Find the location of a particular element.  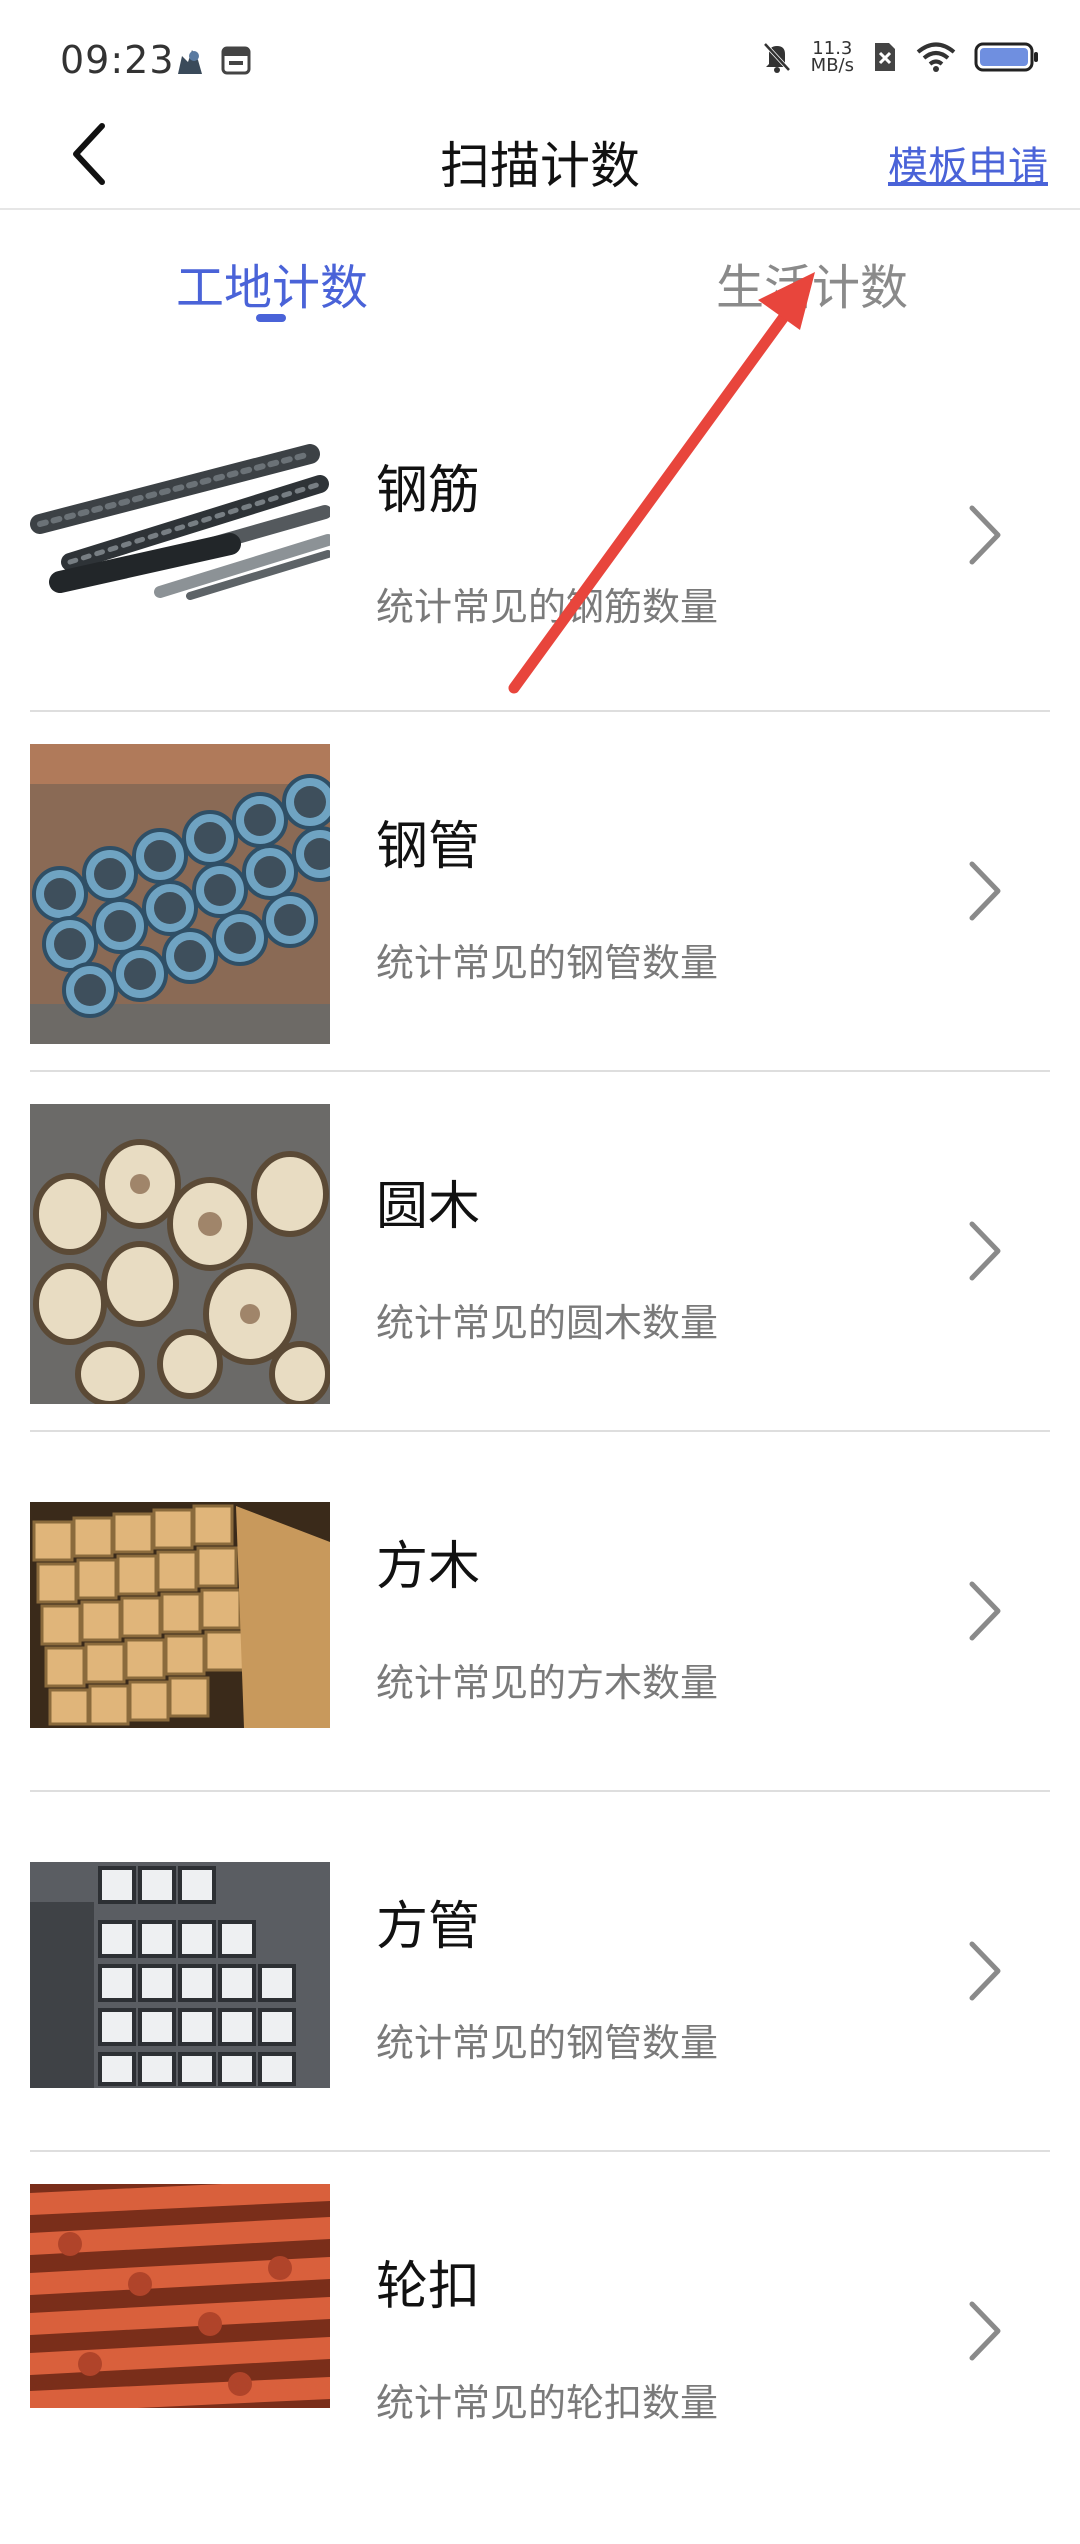

item-title: 钢管 is located at coordinates (428, 847).